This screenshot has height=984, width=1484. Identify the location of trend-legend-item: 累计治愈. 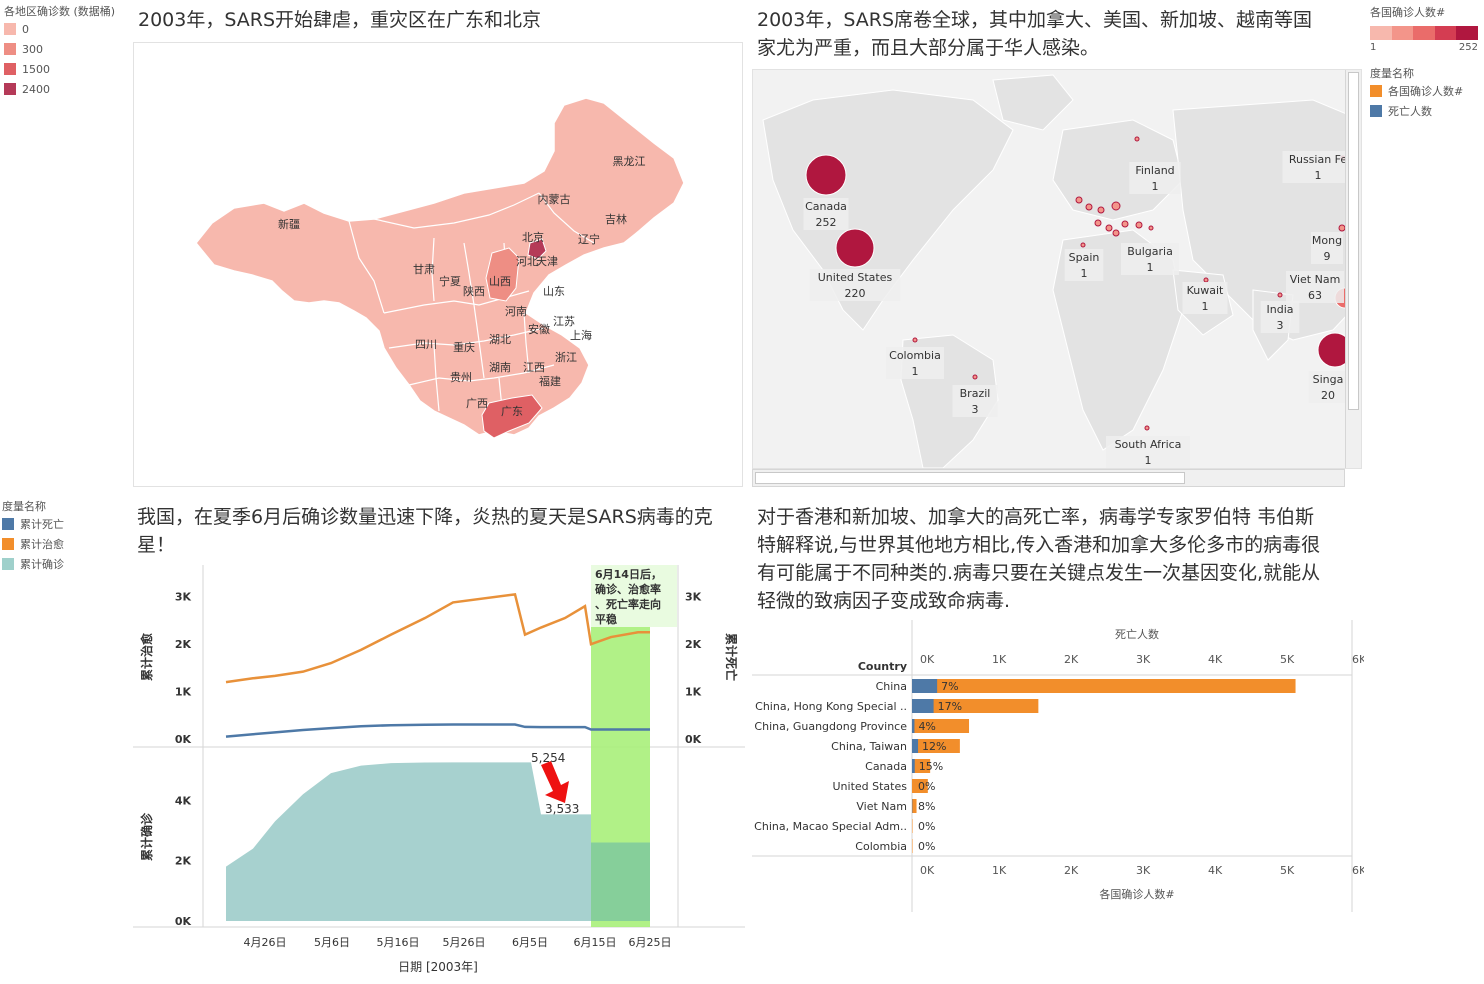
(65, 544).